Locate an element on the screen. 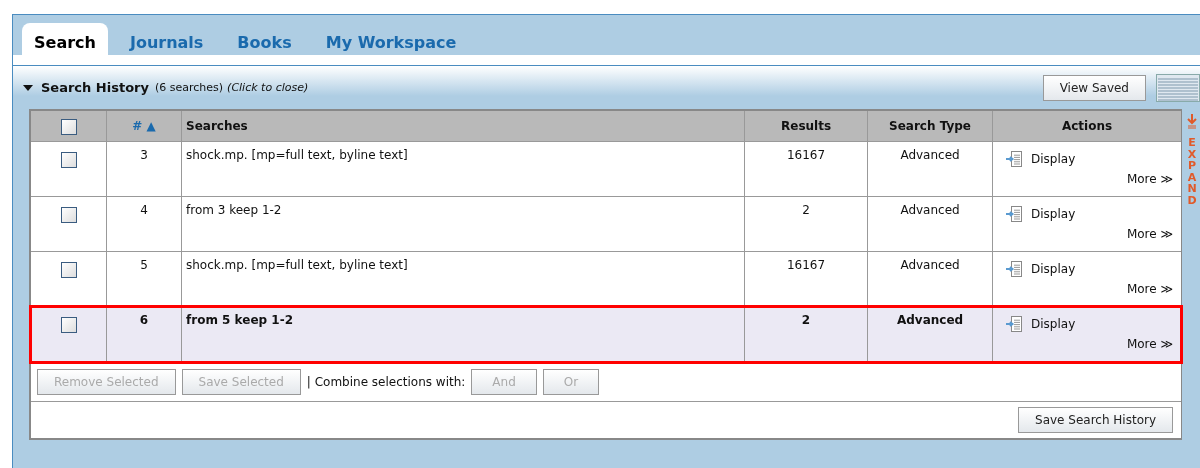  select-all-checkbox is located at coordinates (68, 126).